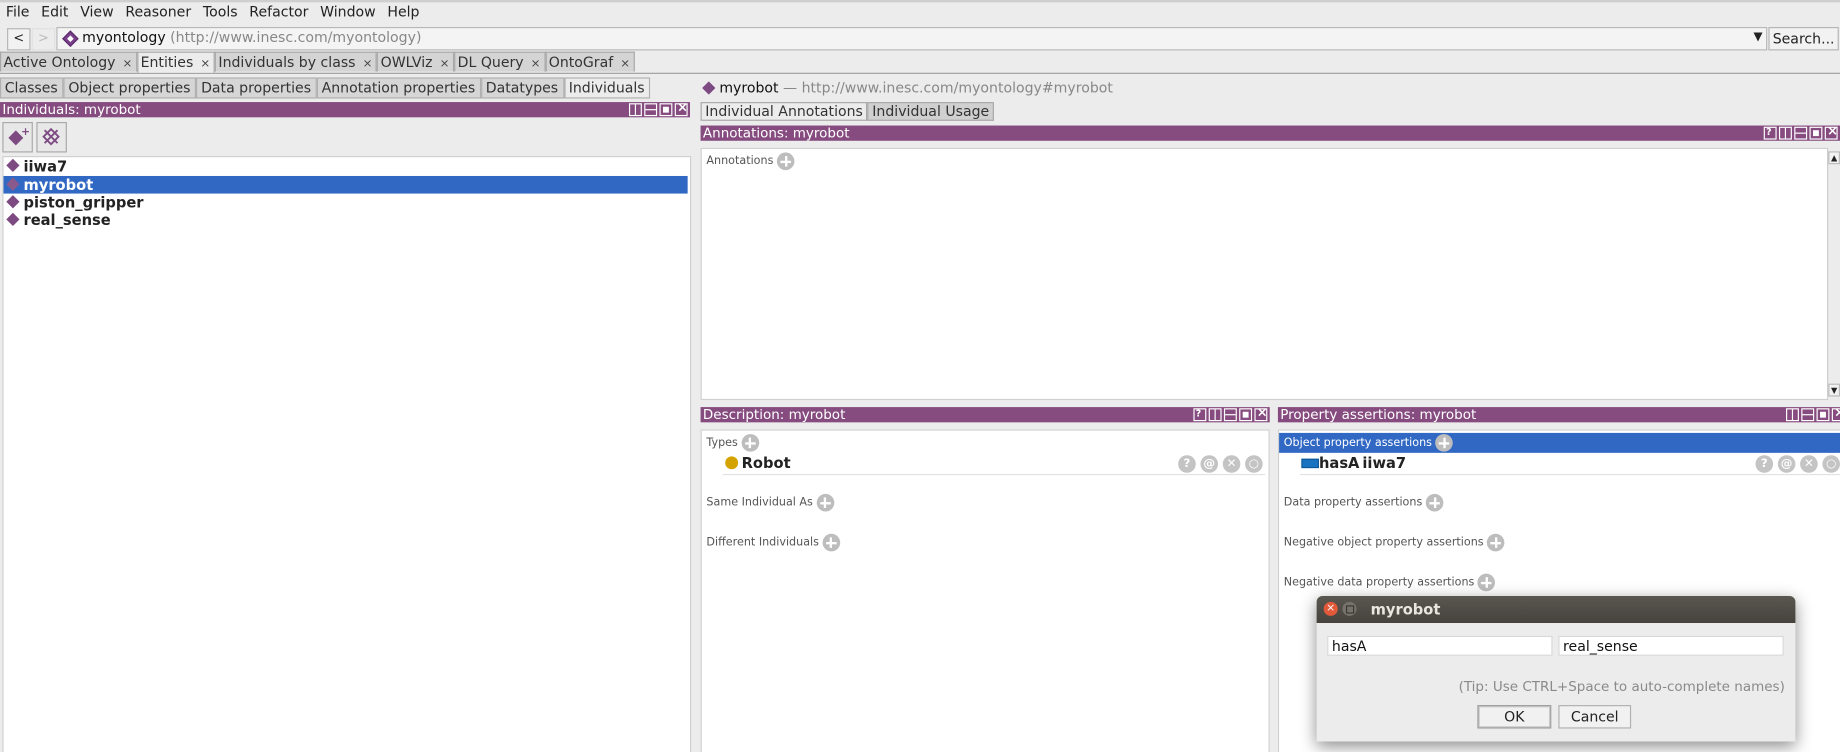 Image resolution: width=1840 pixels, height=752 pixels. I want to click on section-label: Different Individuals, so click(762, 543).